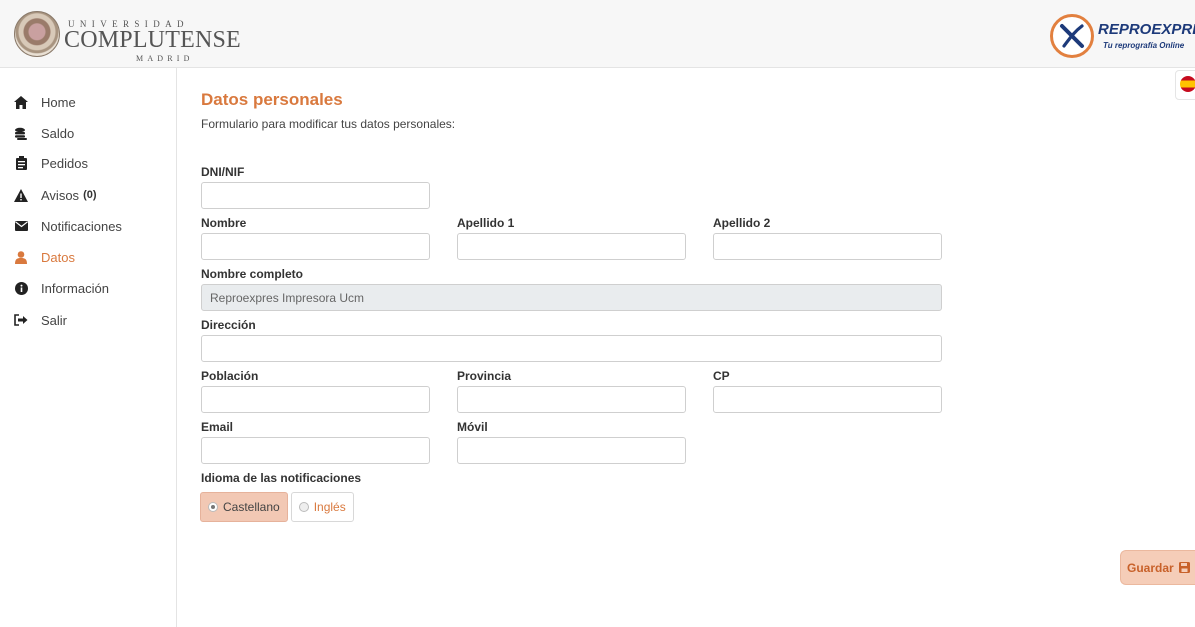 This screenshot has width=1195, height=627. What do you see at coordinates (1150, 567) in the screenshot?
I see `save-button-label: Guardar` at bounding box center [1150, 567].